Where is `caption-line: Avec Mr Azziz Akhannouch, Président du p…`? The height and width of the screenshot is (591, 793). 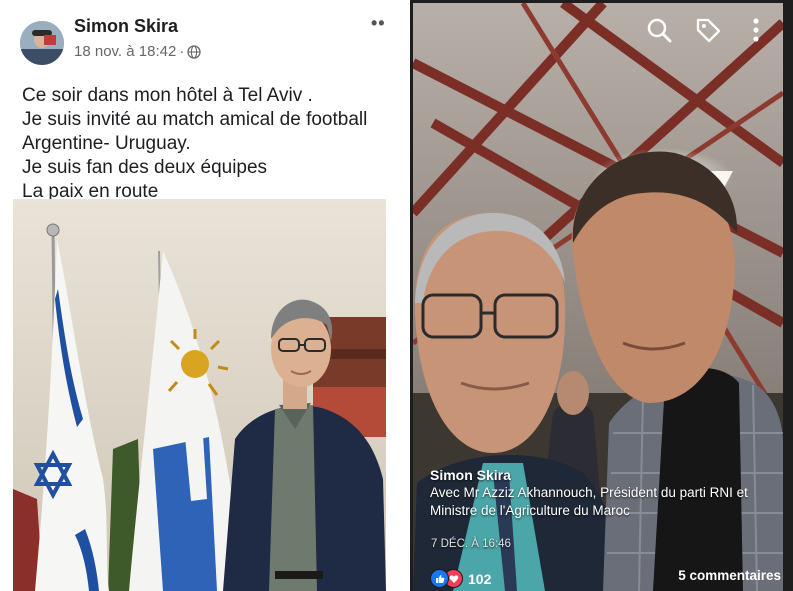
caption-line: Avec Mr Azziz Akhannouch, Président du p… is located at coordinates (589, 492).